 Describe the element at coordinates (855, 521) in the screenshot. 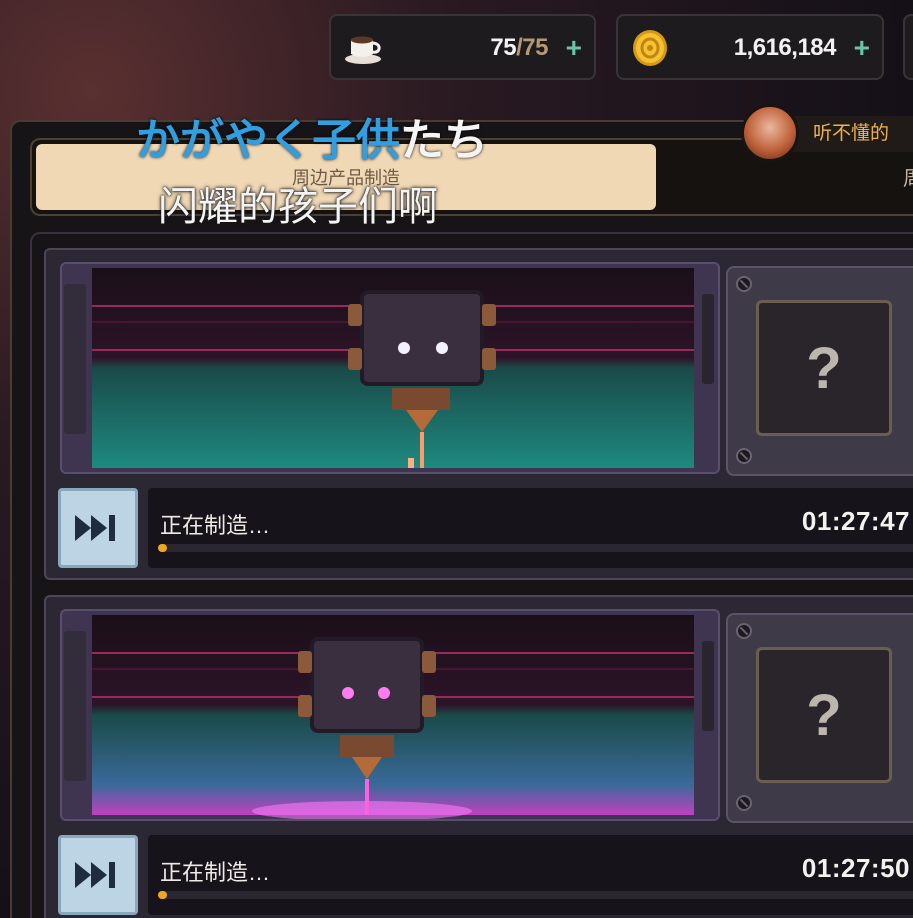

I see `countdown-timer: 01:27:47` at that location.